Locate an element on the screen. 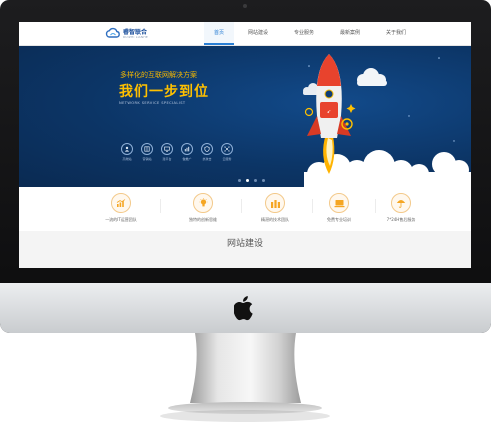 Image resolution: width=491 pixels, height=429 pixels. feature-label: 免费专业培训 is located at coordinates (339, 219).